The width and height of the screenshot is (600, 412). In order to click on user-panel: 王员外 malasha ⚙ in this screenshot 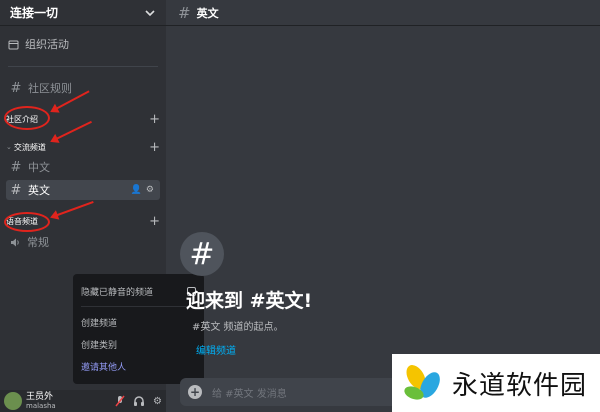, I will do `click(83, 401)`.